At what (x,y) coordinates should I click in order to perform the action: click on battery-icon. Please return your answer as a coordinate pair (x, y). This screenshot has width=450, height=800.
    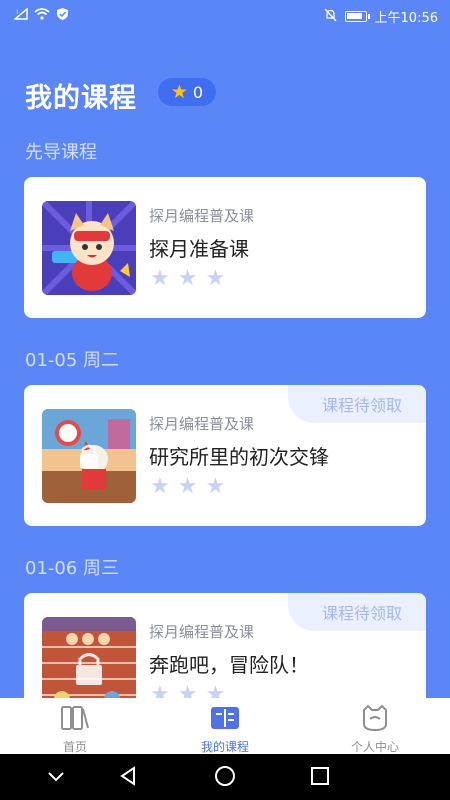
    Looking at the image, I should click on (357, 16).